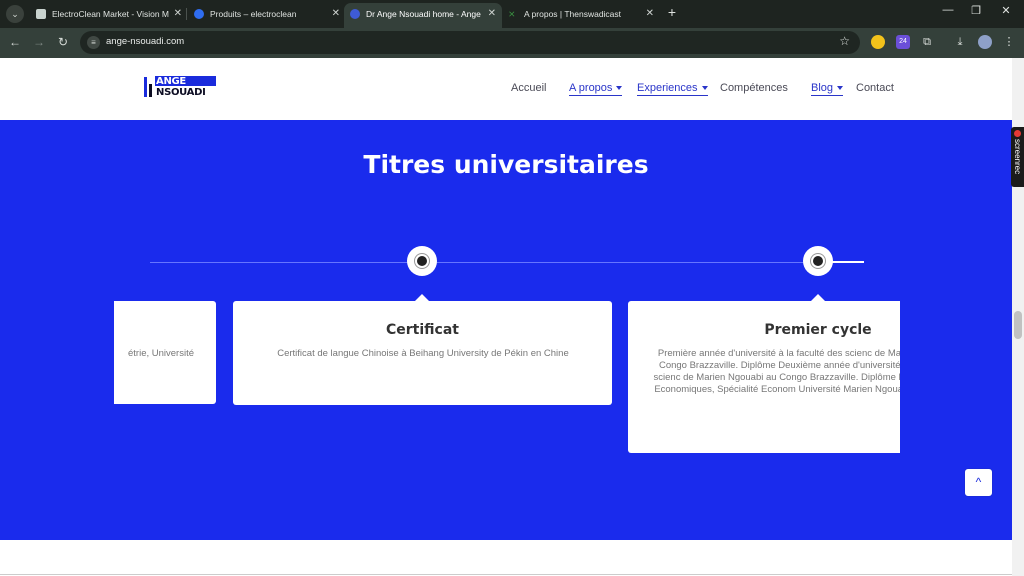  I want to click on nav-label: Accueil, so click(529, 88).